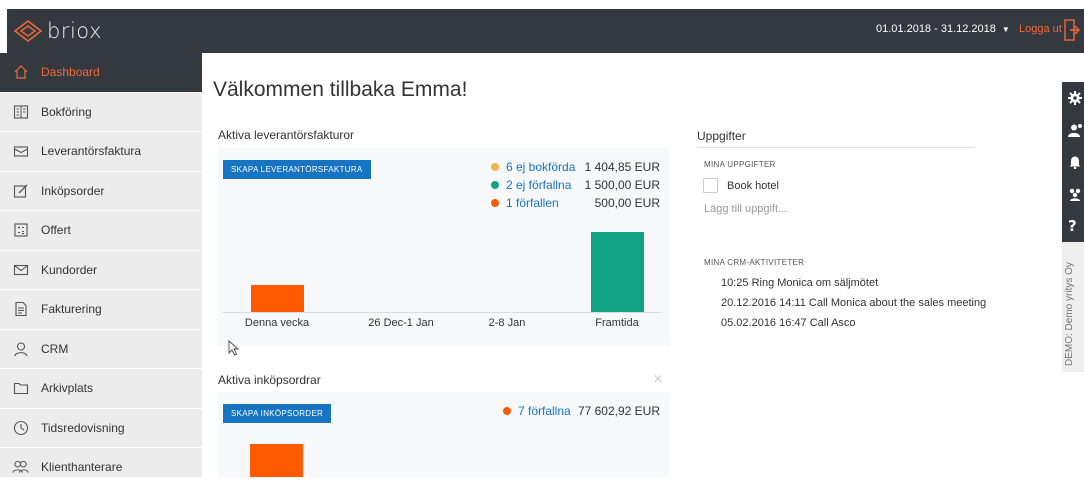  I want to click on envelope-icon, so click(20, 269).